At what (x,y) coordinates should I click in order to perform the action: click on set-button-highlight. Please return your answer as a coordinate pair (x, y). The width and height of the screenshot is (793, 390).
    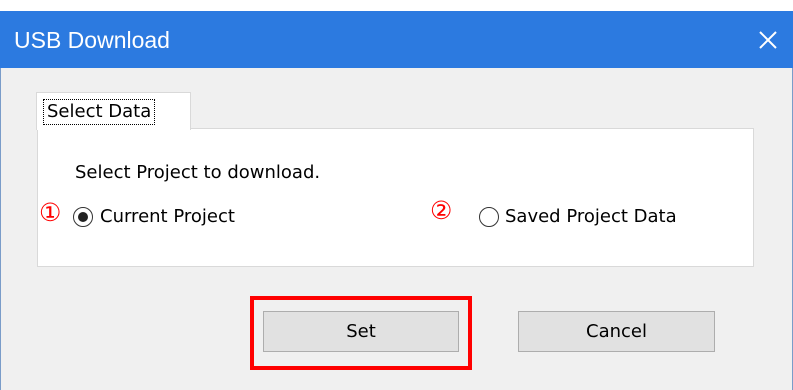
    Looking at the image, I should click on (361, 333).